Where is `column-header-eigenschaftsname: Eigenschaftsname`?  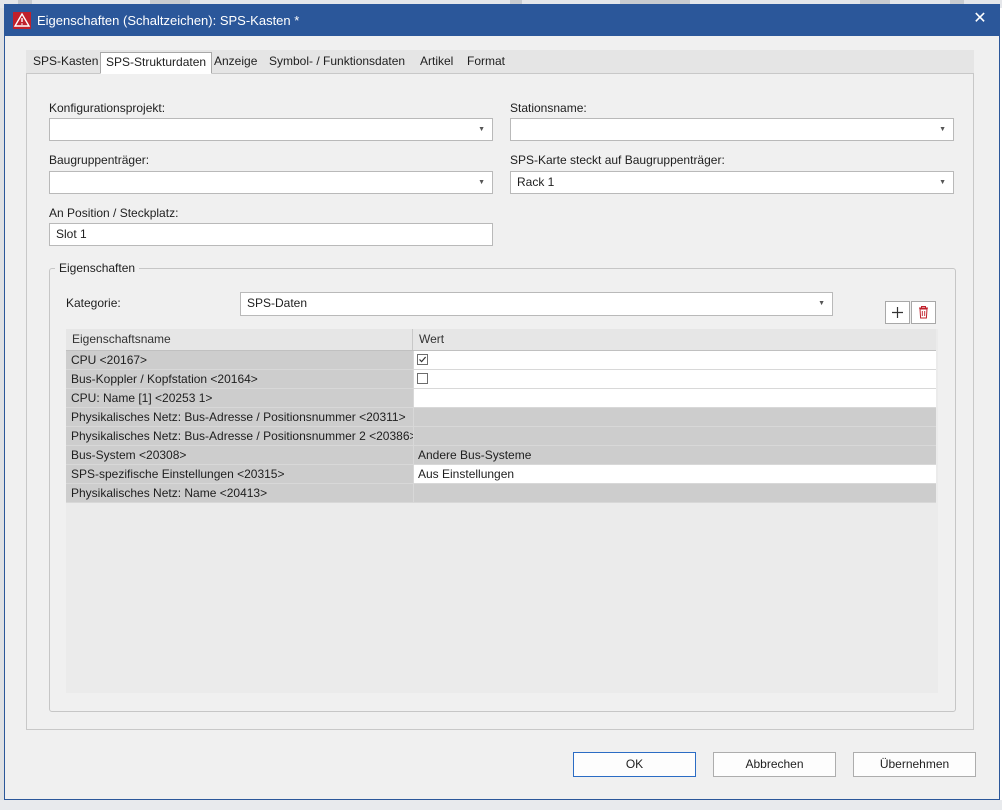 column-header-eigenschaftsname: Eigenschaftsname is located at coordinates (239, 339).